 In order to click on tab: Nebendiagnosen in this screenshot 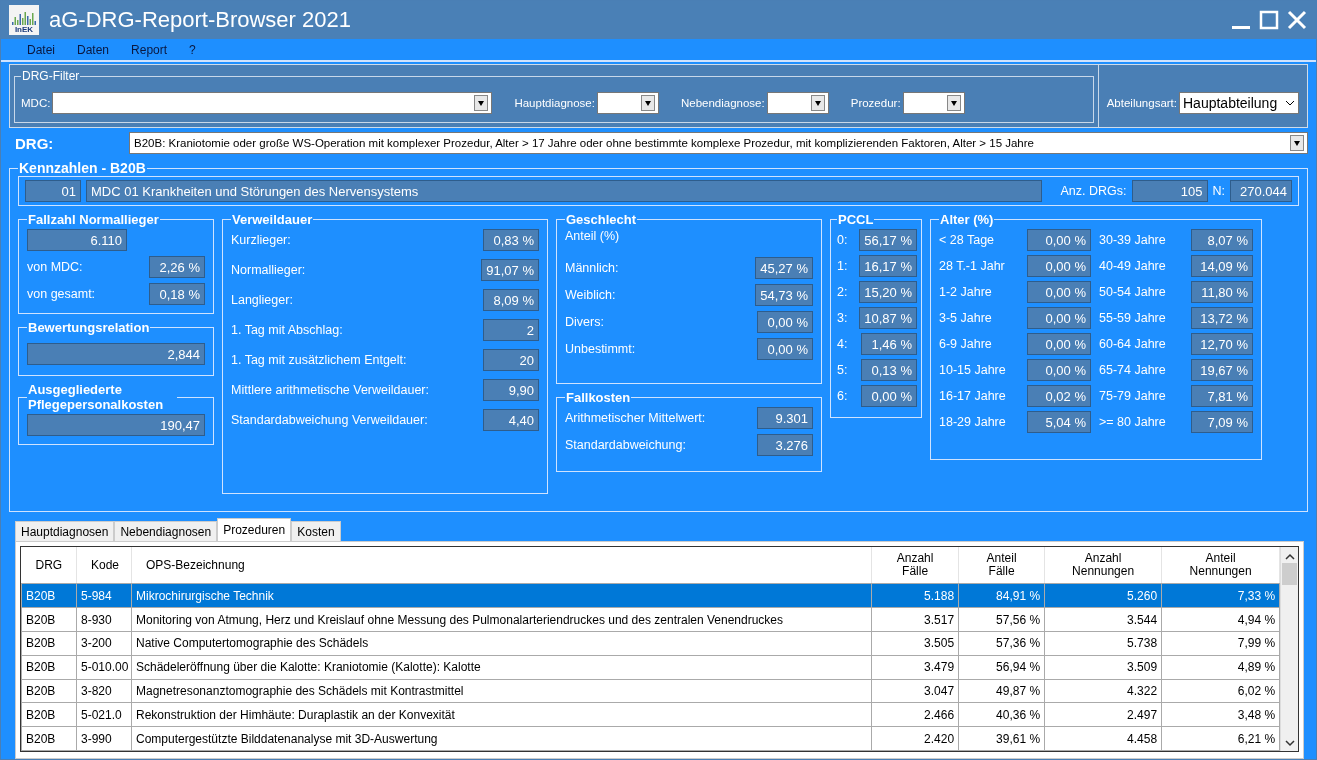, I will do `click(166, 531)`.